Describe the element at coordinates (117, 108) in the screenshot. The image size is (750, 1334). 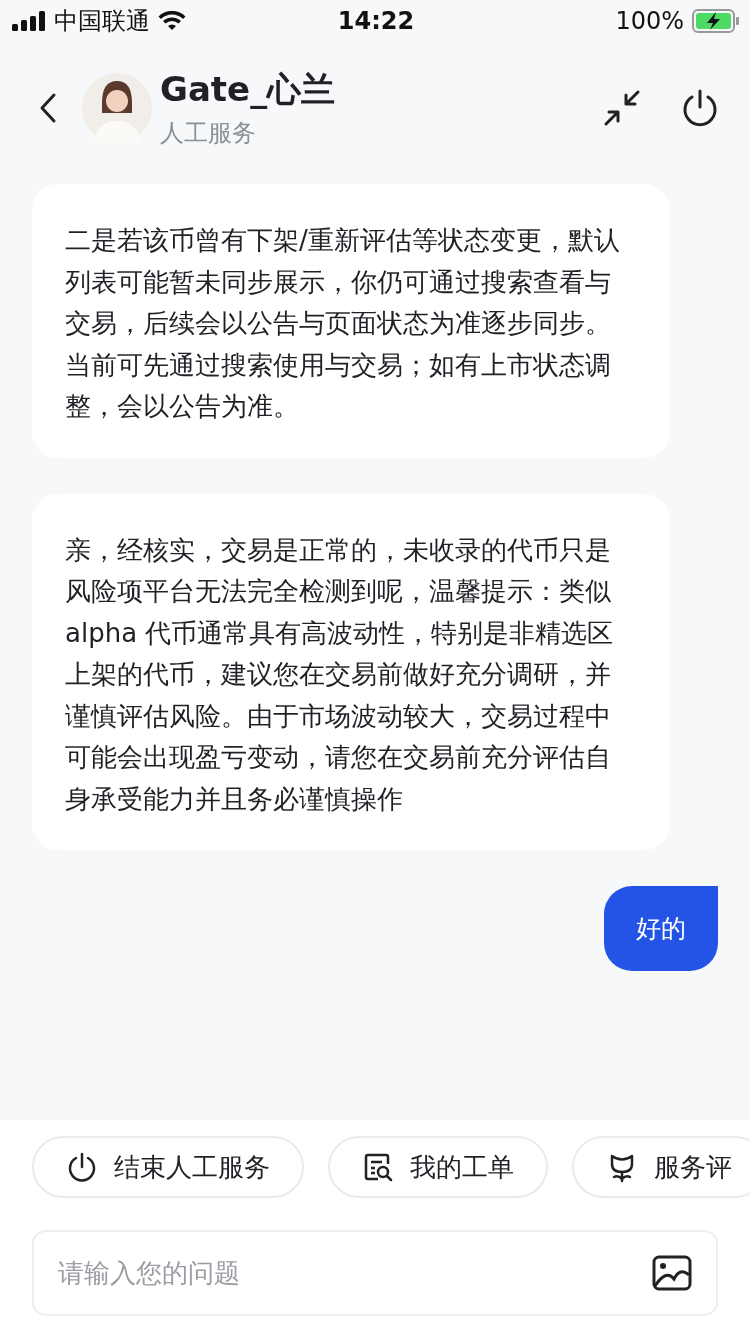
I see `avatar-icon` at that location.